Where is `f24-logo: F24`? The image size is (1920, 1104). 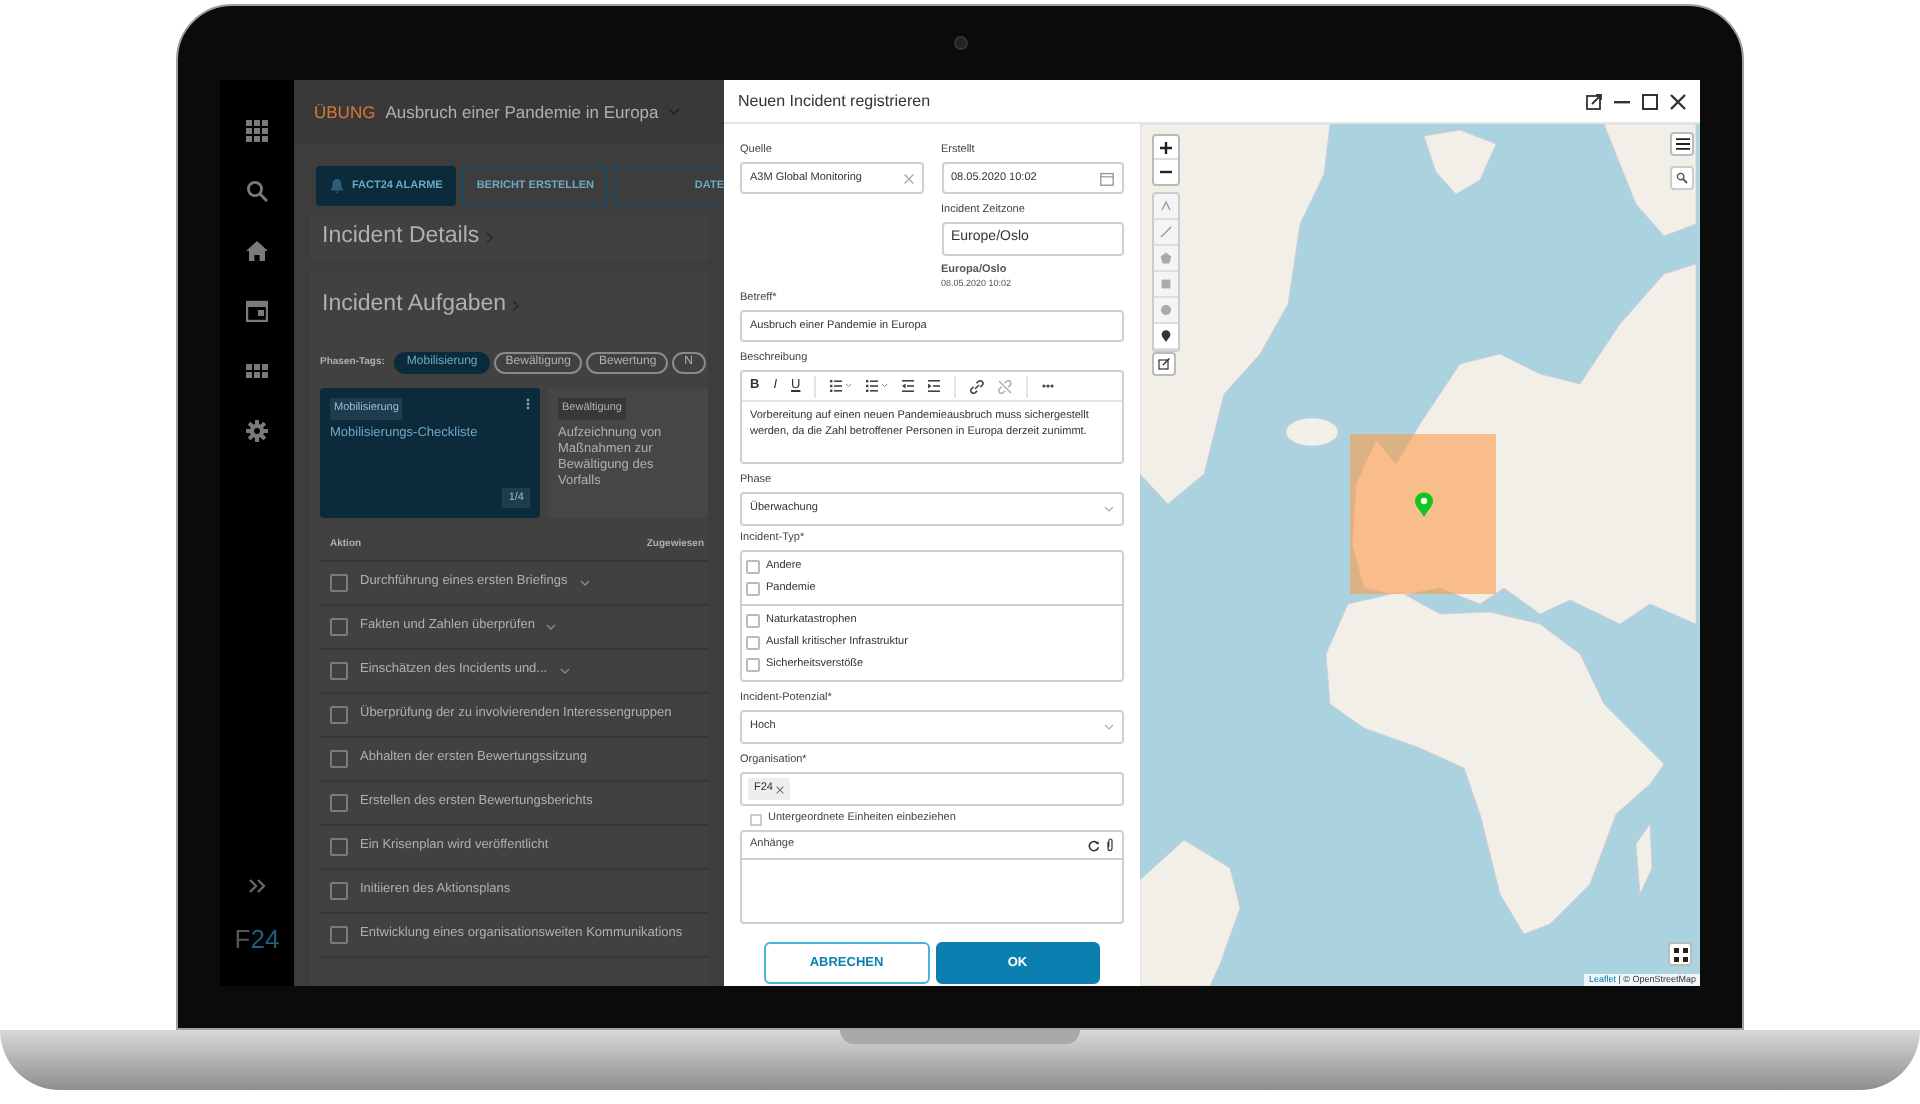
f24-logo: F24 is located at coordinates (257, 939).